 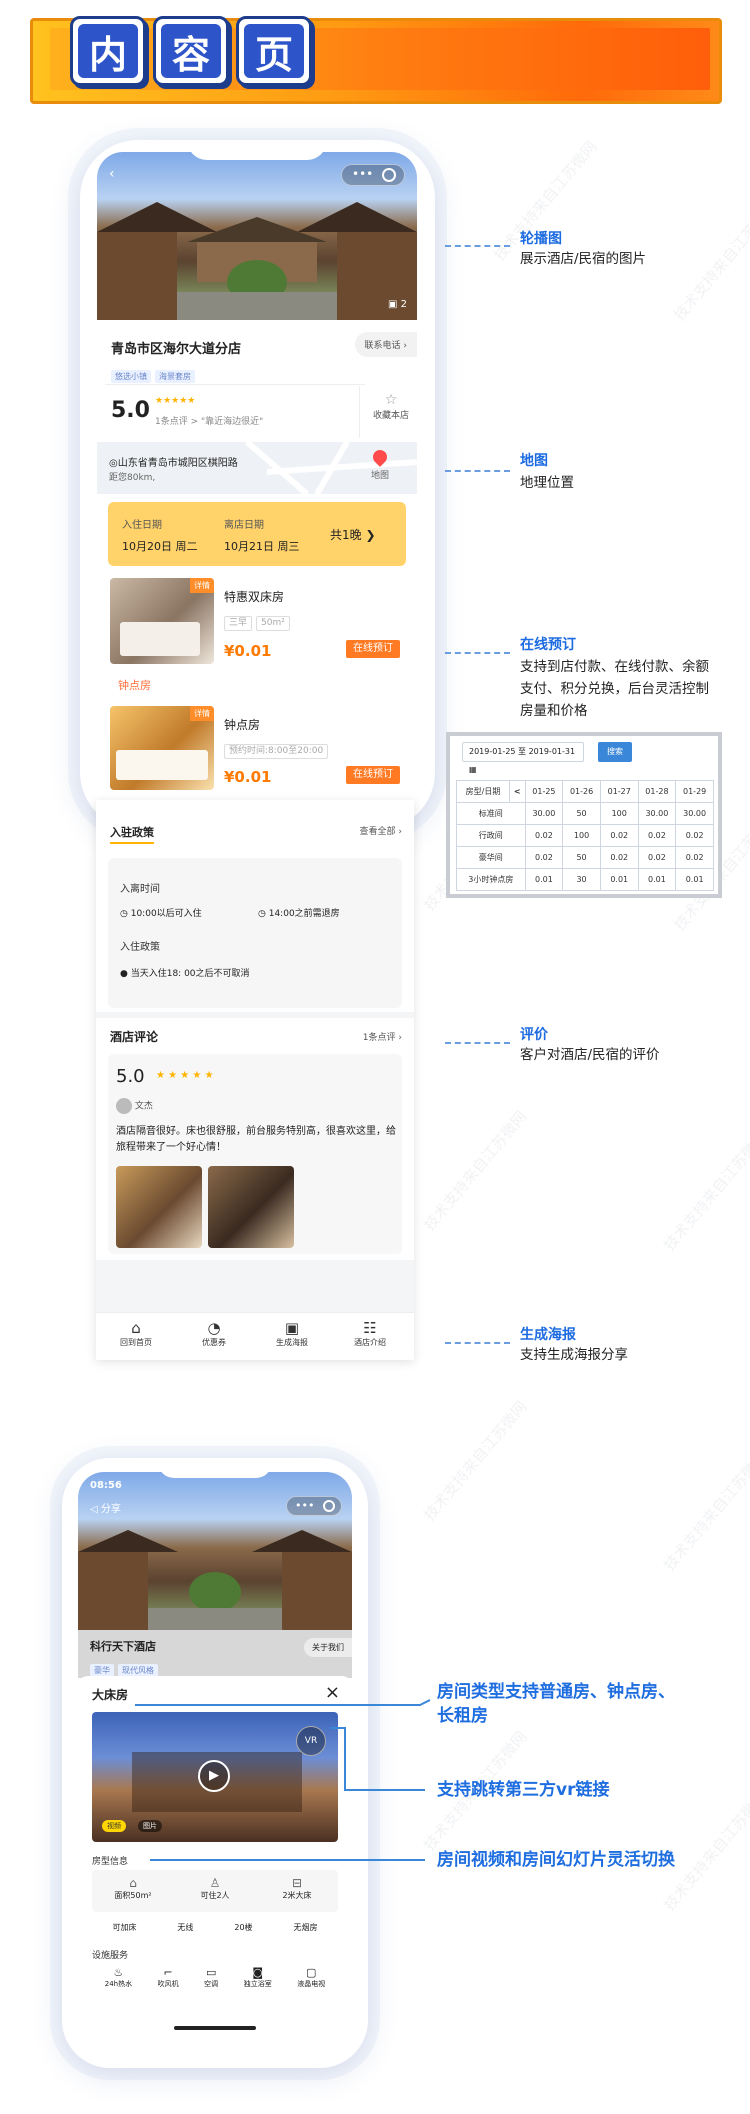 I want to click on callout-media-switch: 房间视频和房间幻灯片灵活切换, so click(x=556, y=1860).